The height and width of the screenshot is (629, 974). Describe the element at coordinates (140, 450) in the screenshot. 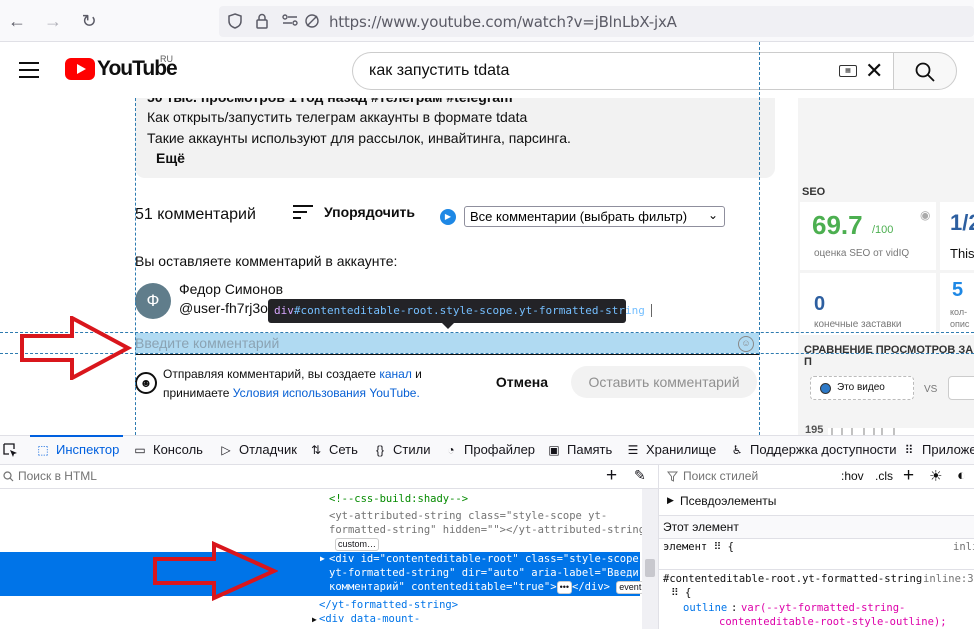

I see `console-icon: ▭` at that location.